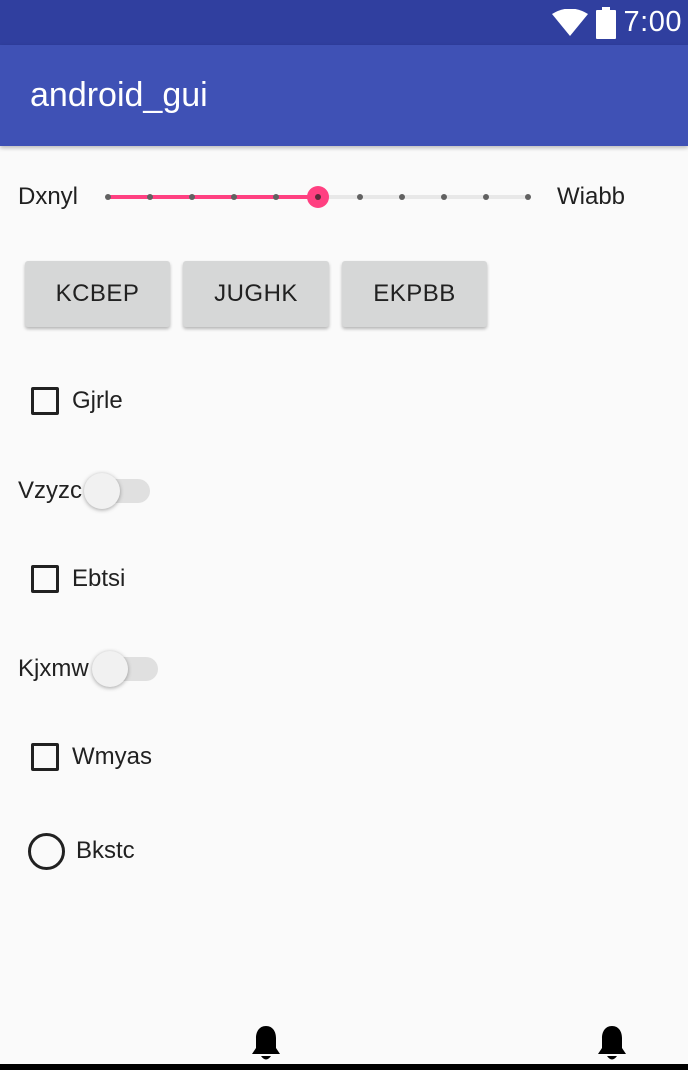 This screenshot has height=1070, width=688. What do you see at coordinates (119, 95) in the screenshot?
I see `app-title: android_gui` at bounding box center [119, 95].